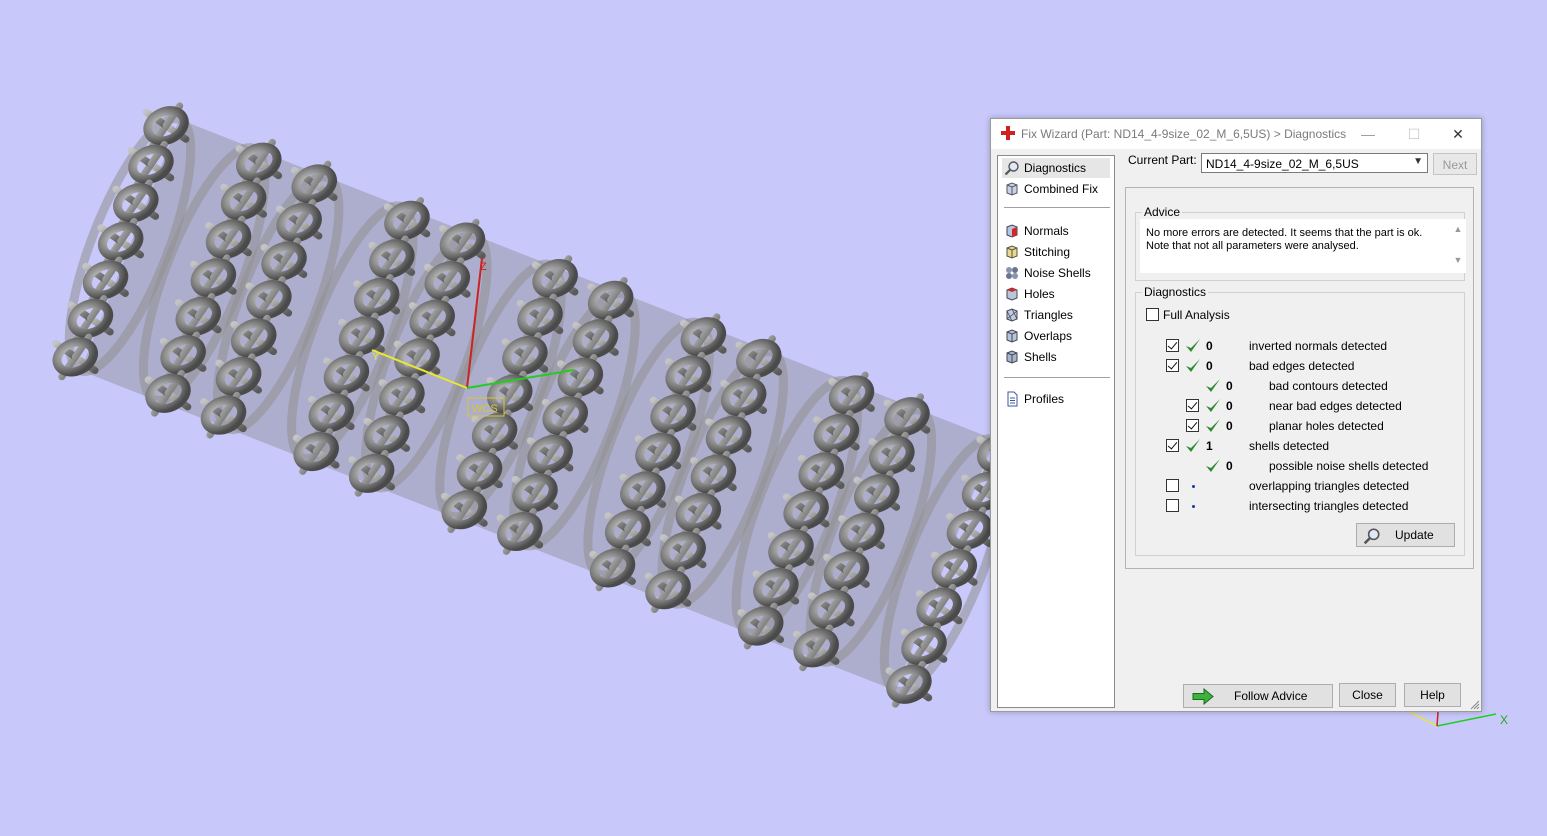  What do you see at coordinates (1414, 535) in the screenshot?
I see `update-label: Update` at bounding box center [1414, 535].